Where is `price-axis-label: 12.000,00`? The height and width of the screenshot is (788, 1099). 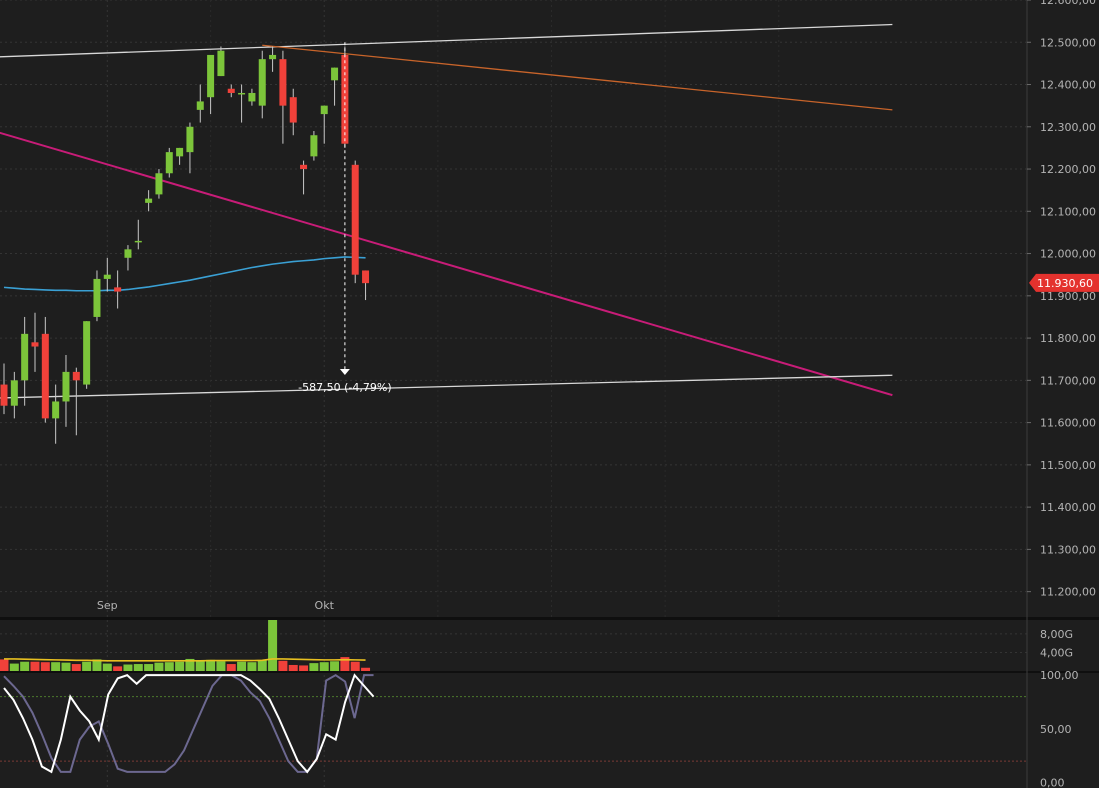
price-axis-label: 12.000,00 is located at coordinates (1068, 254).